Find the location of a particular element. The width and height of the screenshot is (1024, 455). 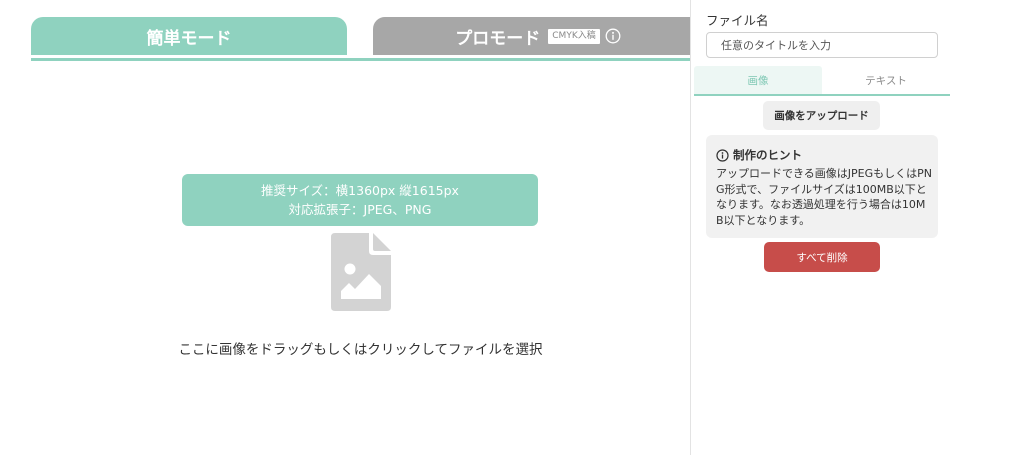

tab-text: テキスト is located at coordinates (886, 80).